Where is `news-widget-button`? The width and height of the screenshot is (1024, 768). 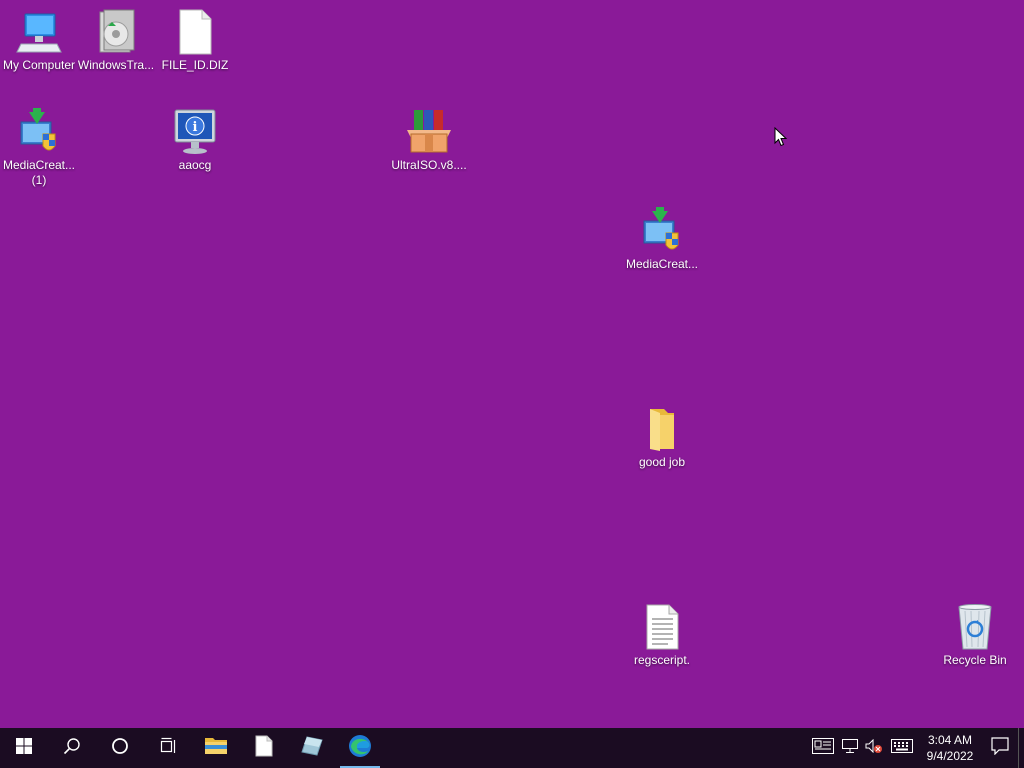
news-widget-button is located at coordinates (823, 748).